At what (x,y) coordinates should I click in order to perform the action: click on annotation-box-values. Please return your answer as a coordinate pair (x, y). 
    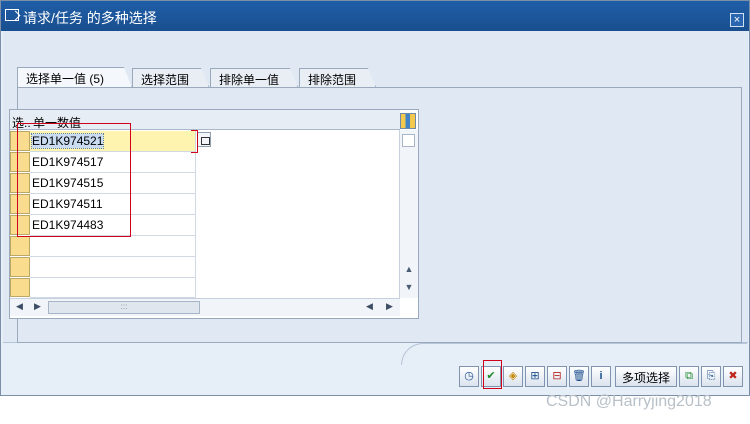
    Looking at the image, I should click on (74, 180).